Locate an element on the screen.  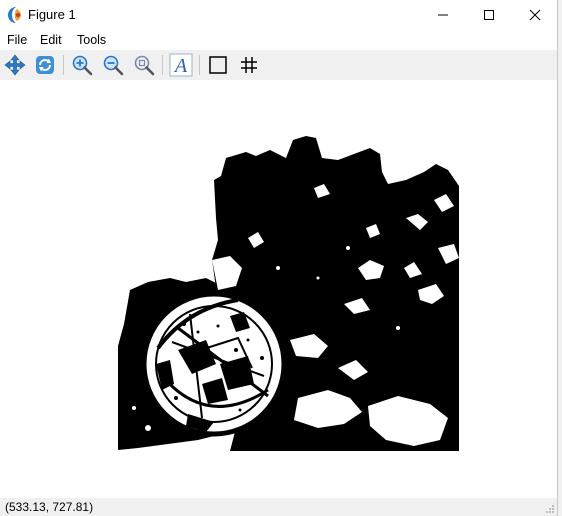
text-tool-button: A is located at coordinates (181, 65).